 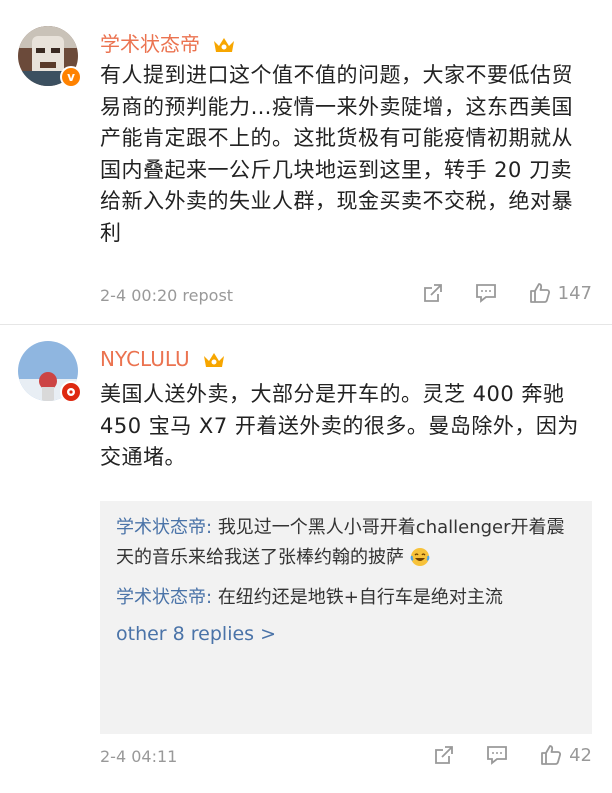 I want to click on laugh-cry-emoji, so click(x=420, y=562).